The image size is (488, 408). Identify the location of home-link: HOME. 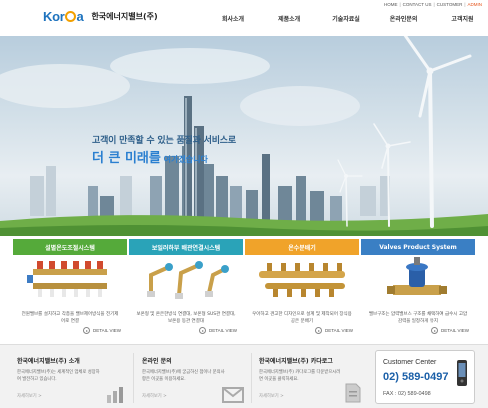
(391, 4).